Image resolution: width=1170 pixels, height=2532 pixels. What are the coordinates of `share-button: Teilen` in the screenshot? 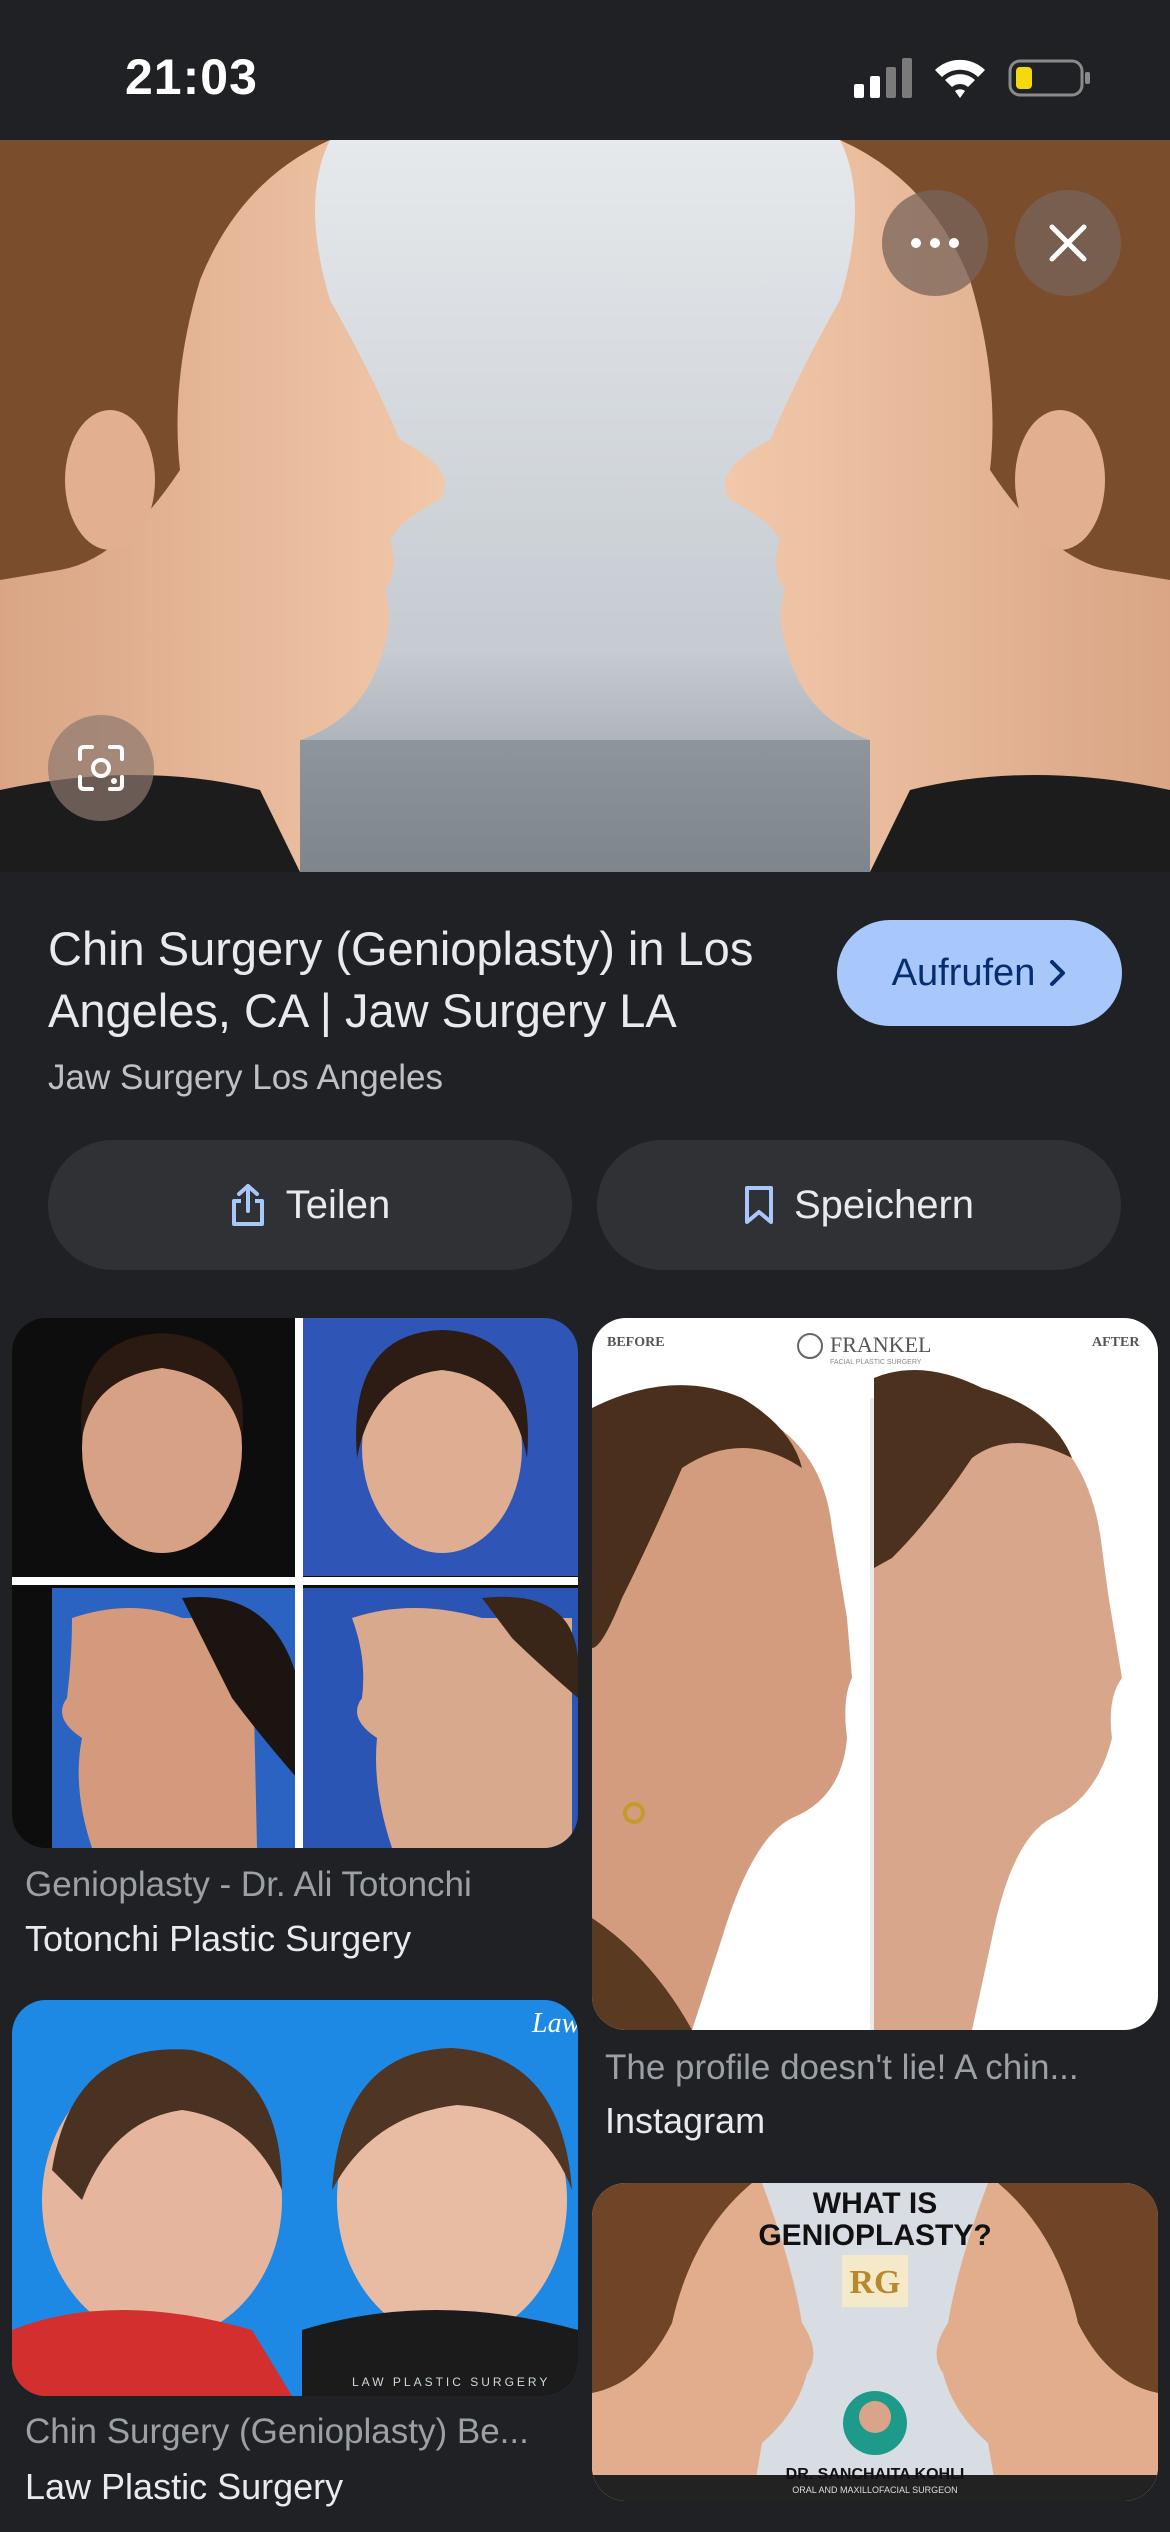 It's located at (310, 1205).